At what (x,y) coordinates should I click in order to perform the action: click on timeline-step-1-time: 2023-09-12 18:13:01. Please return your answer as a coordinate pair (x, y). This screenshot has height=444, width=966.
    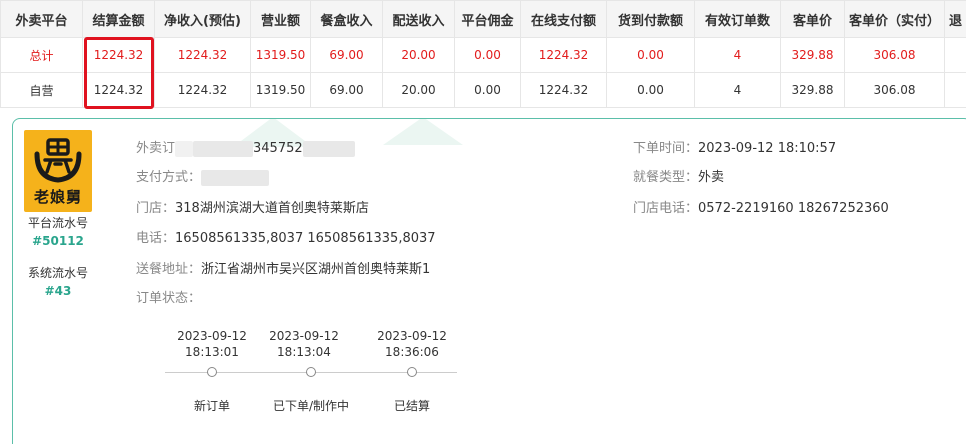
    Looking at the image, I should click on (212, 344).